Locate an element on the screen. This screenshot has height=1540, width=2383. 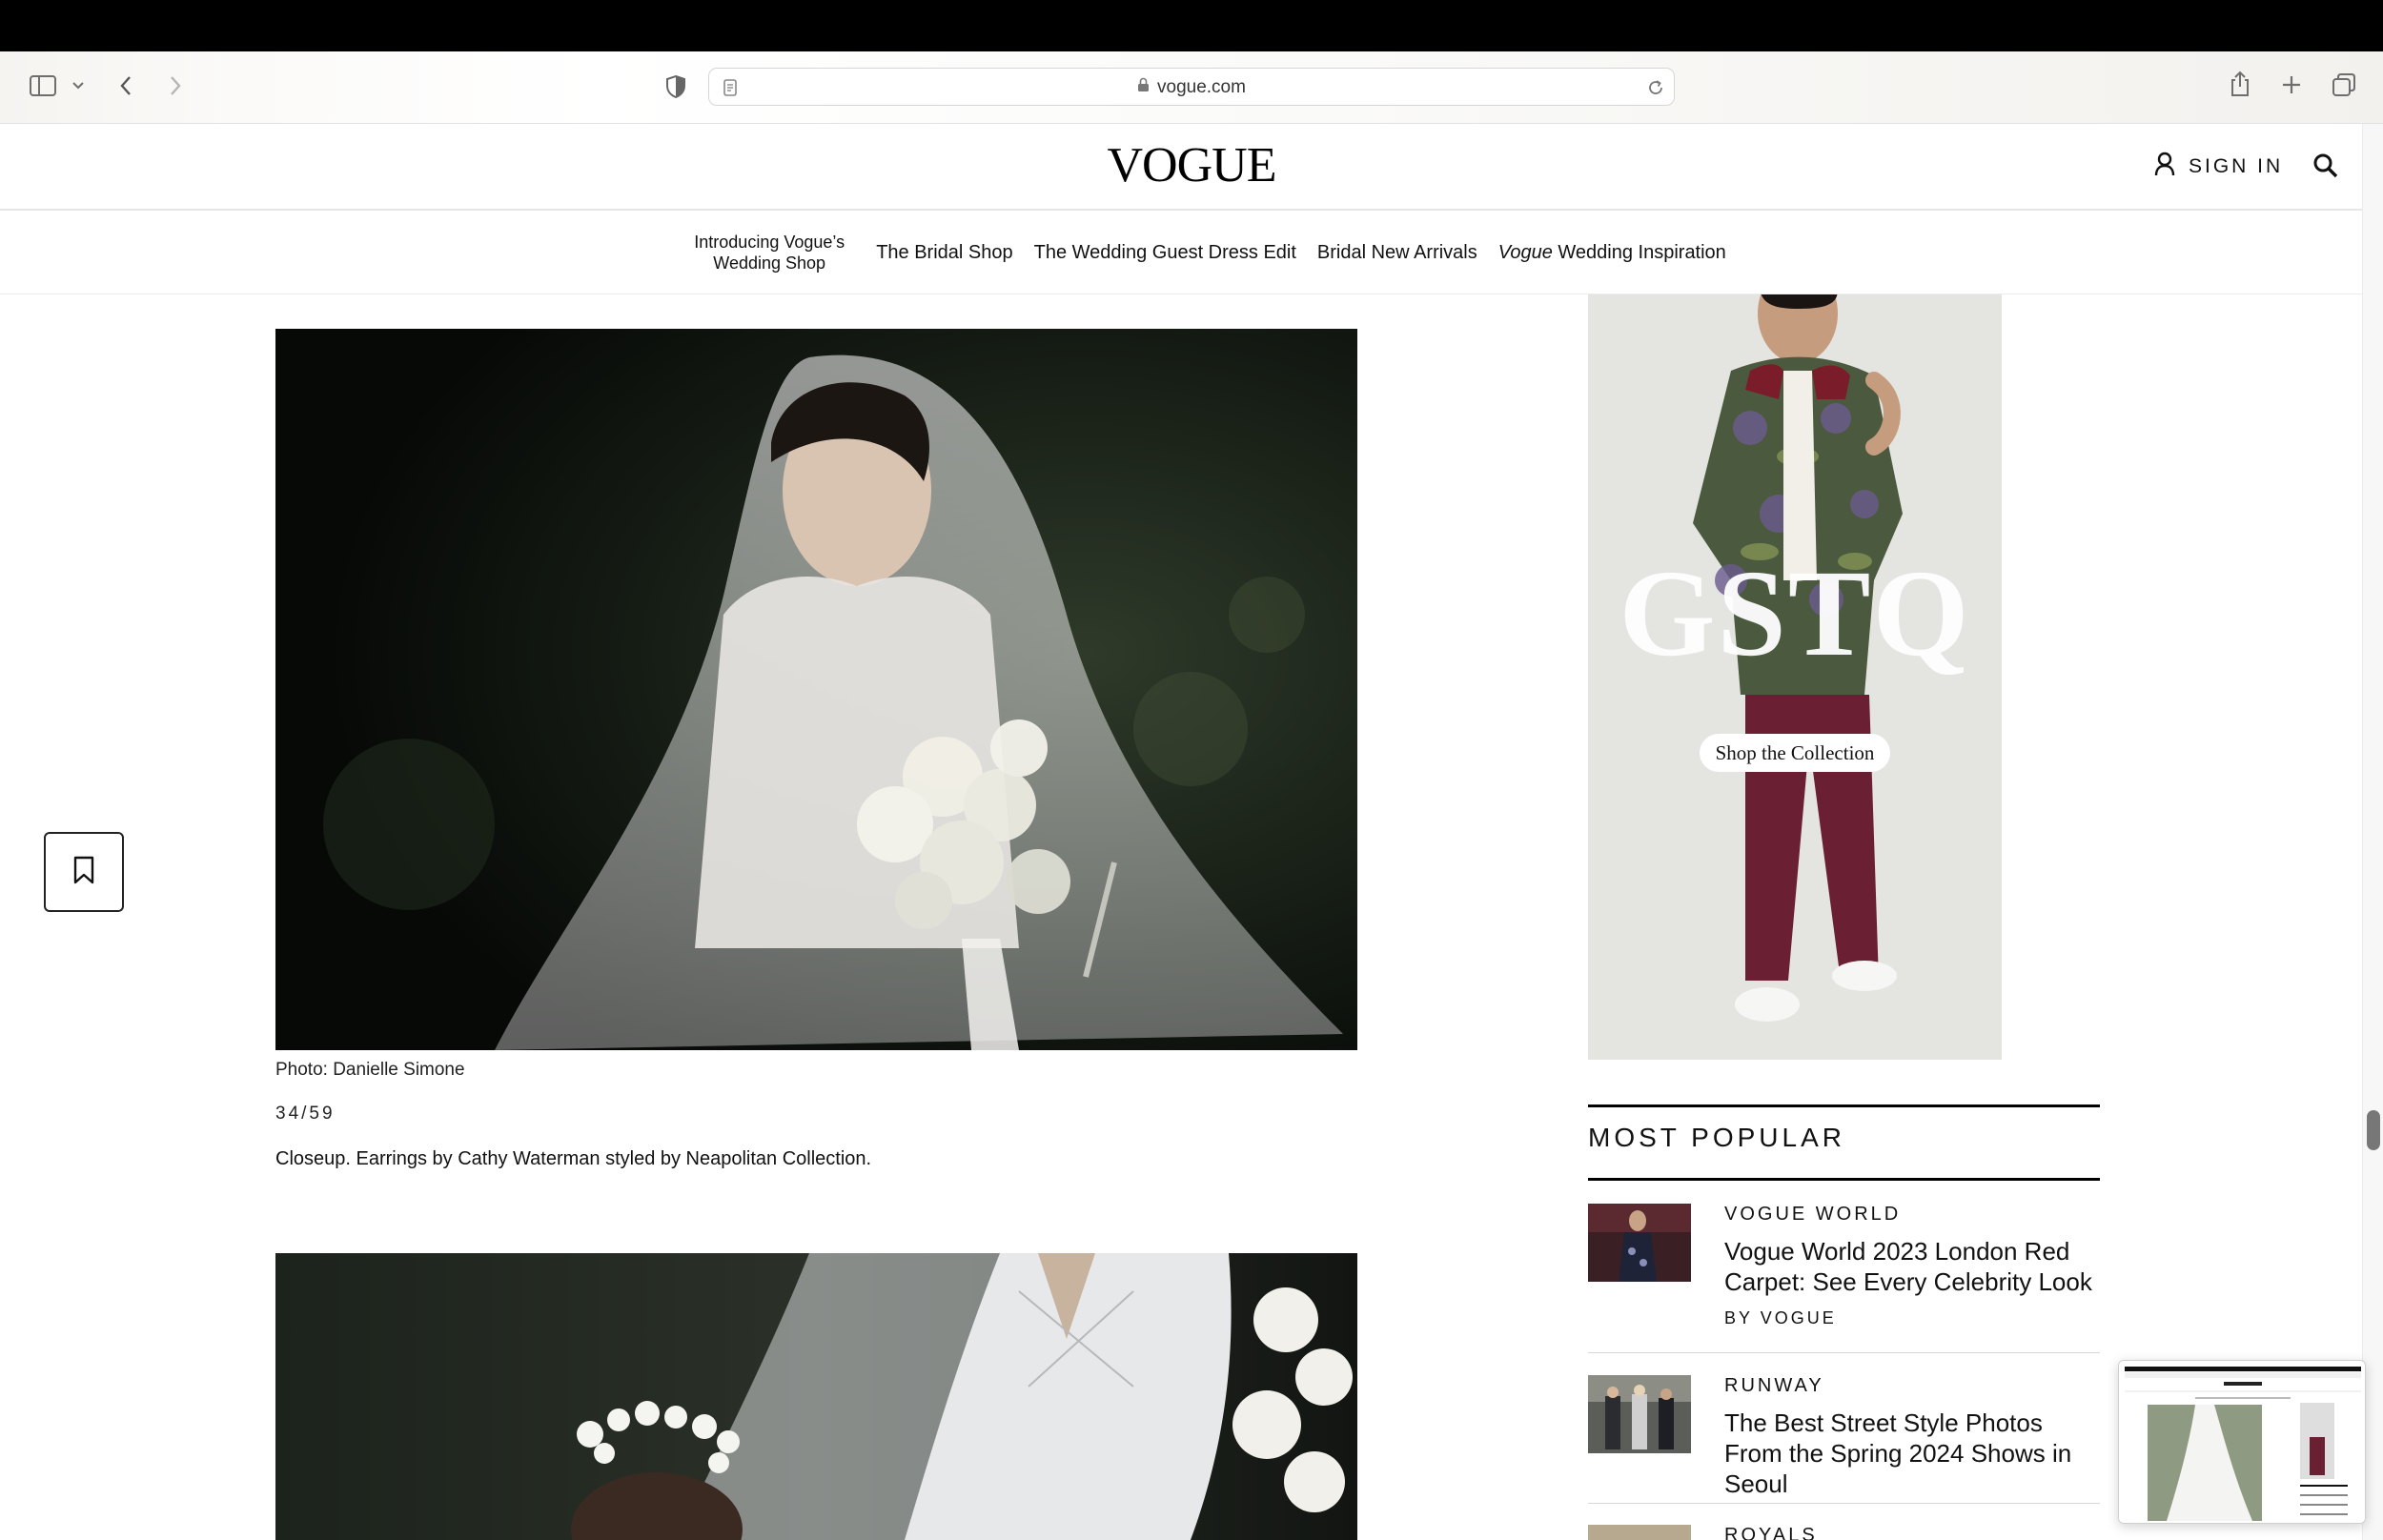
most-popular-top-rule is located at coordinates (1844, 1105).